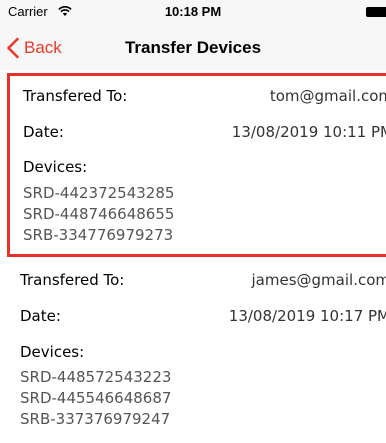 Image resolution: width=386 pixels, height=443 pixels. I want to click on navigation-bar: Back Transfer Devices, so click(193, 48).